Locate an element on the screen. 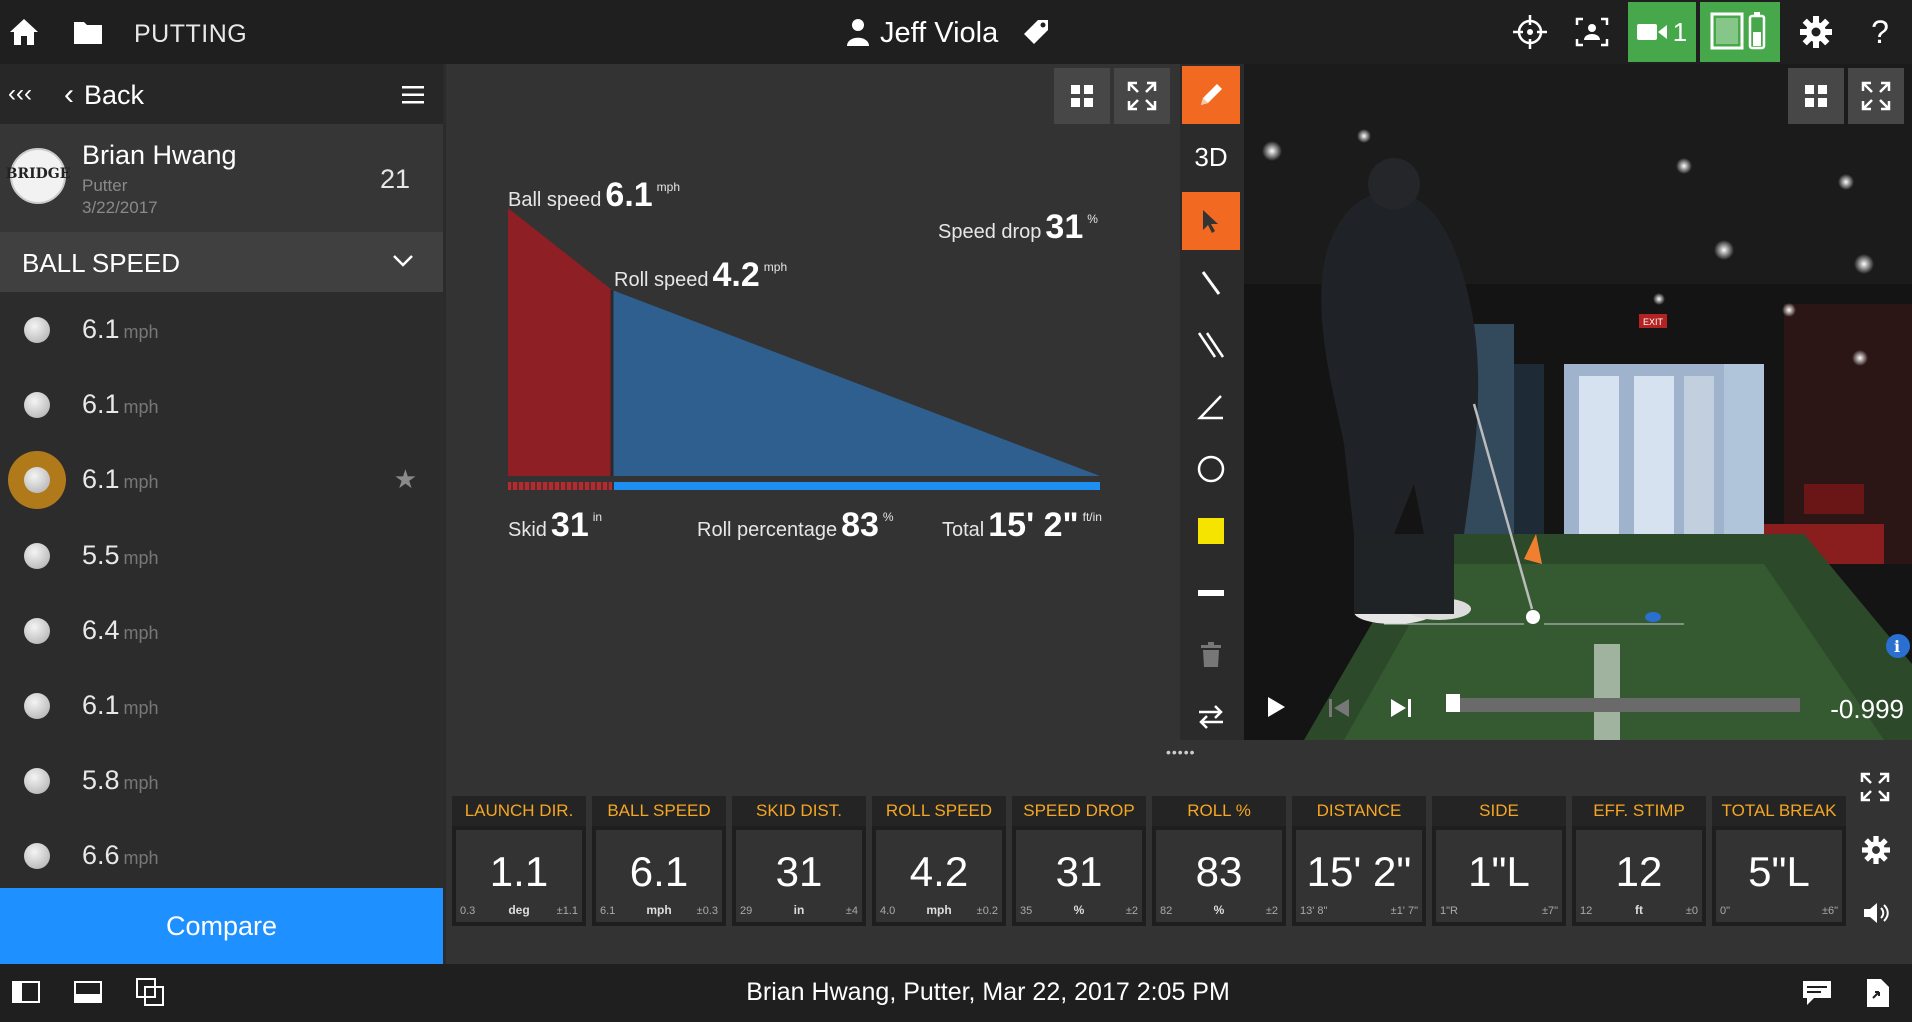 The width and height of the screenshot is (1912, 1022). stat-tile: SPEED DROP 31 35% ±2 is located at coordinates (1079, 861).